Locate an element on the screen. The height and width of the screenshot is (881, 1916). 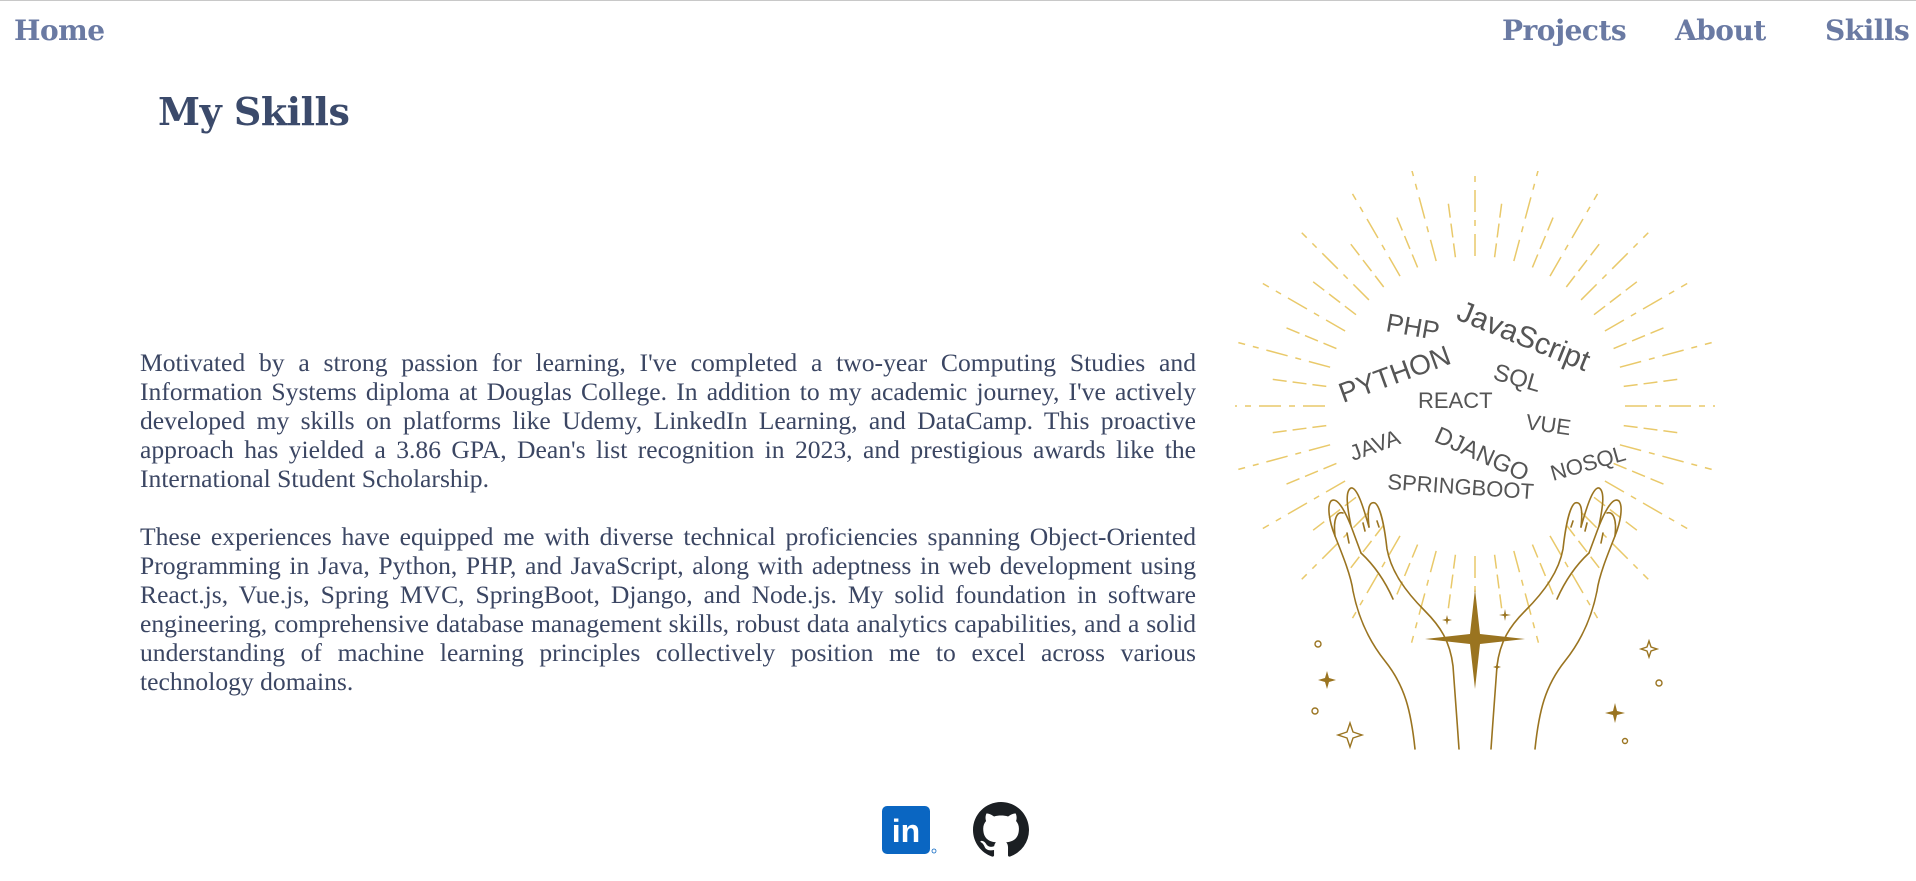
skill-word: NOSQL is located at coordinates (1587, 463).